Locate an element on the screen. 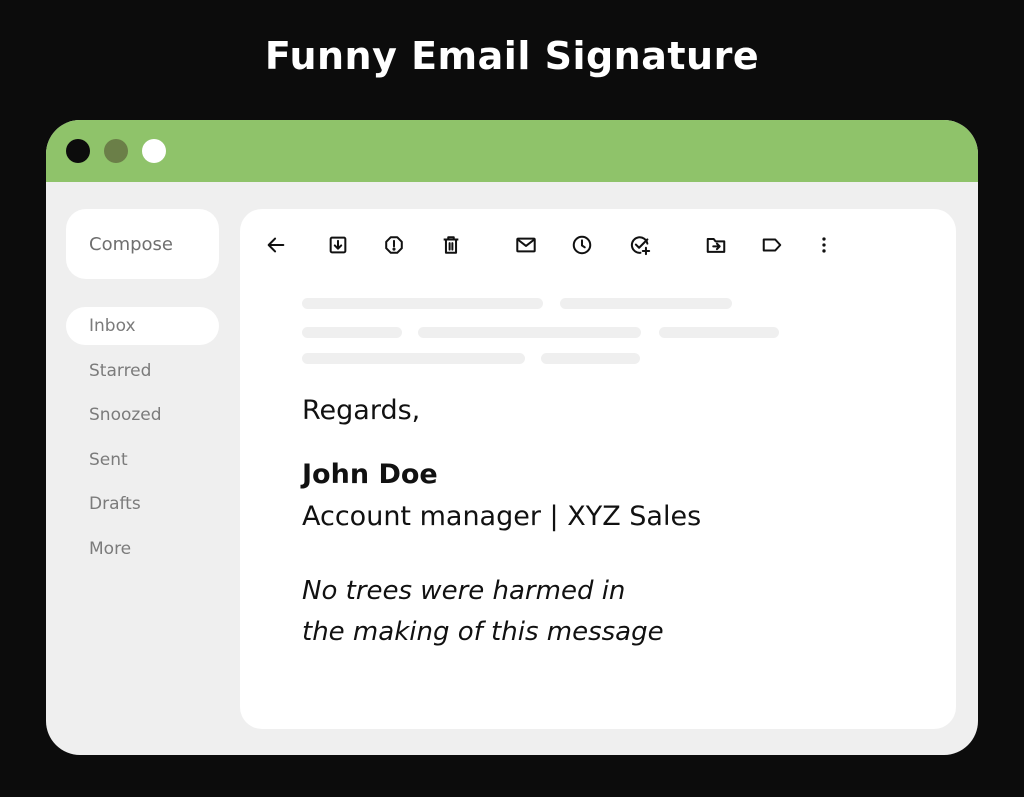  add-task-button is located at coordinates (640, 245).